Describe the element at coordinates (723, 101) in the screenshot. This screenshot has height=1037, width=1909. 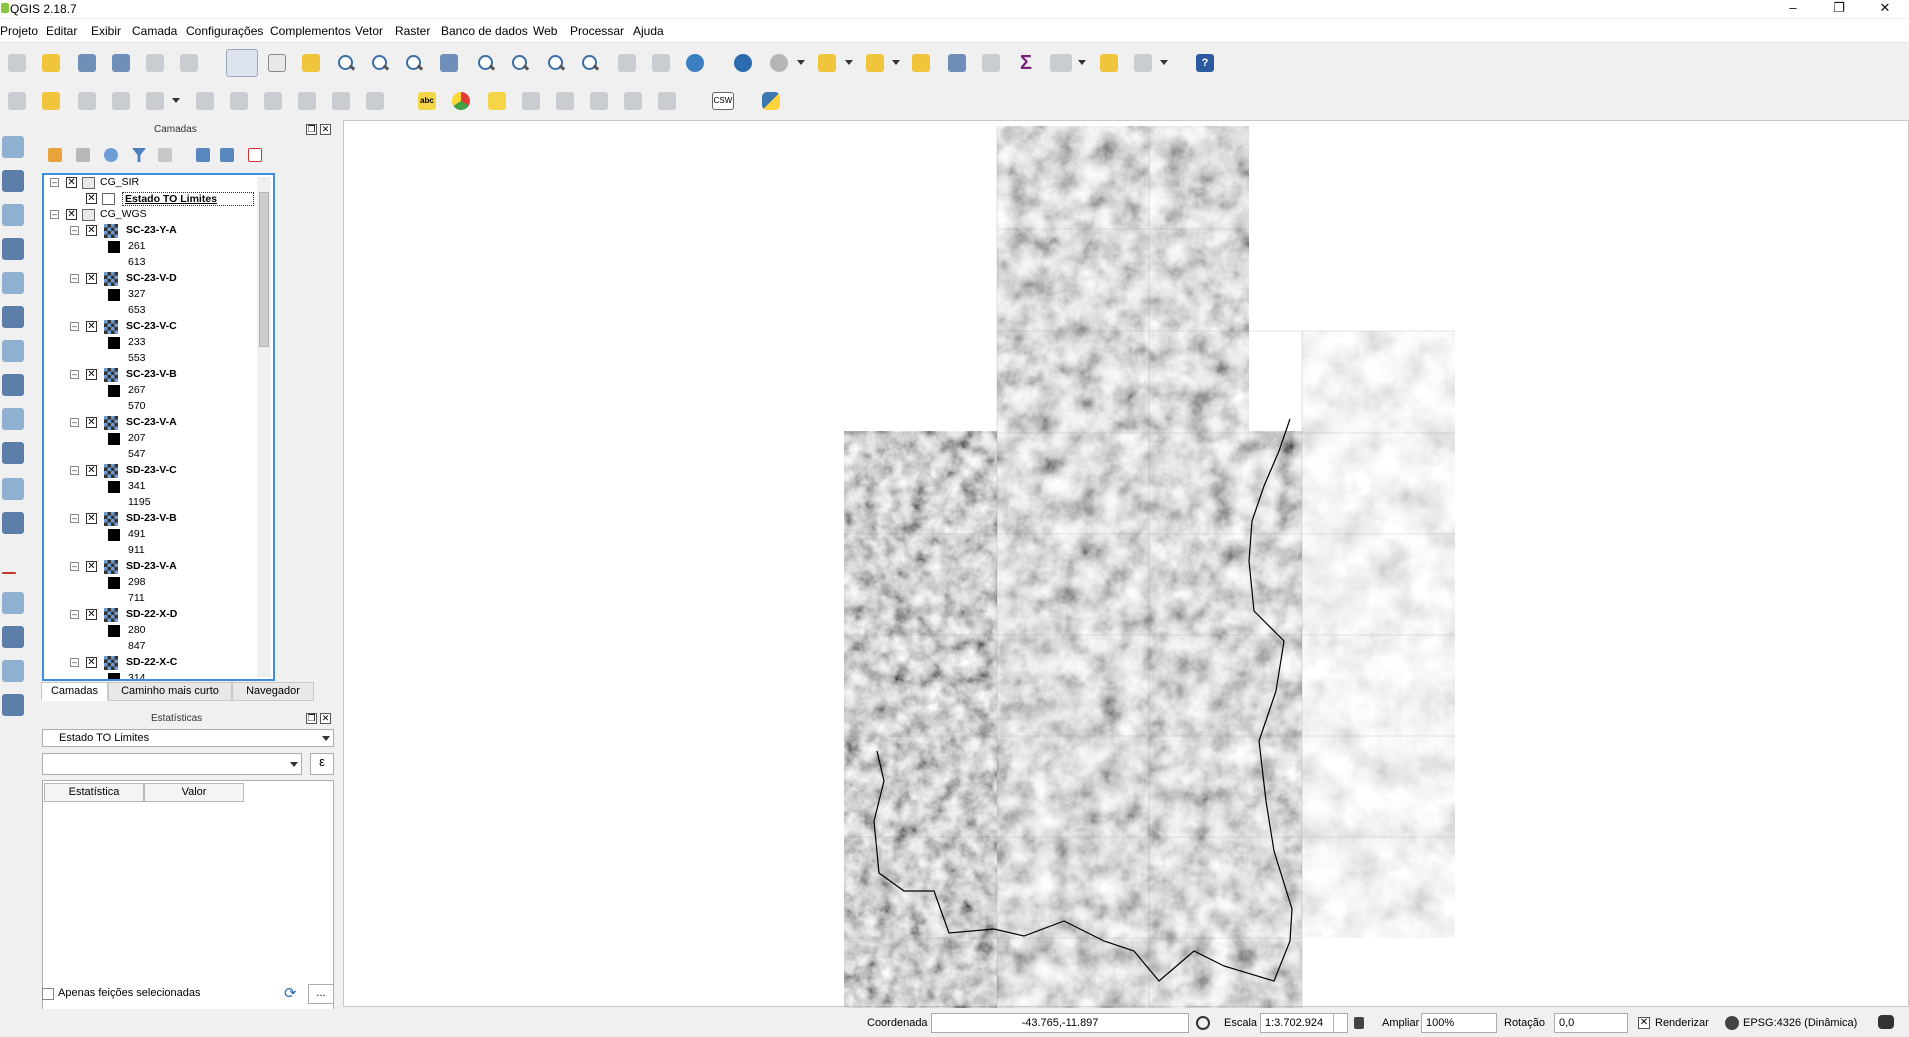
I see `metasearch-icon: CSW` at that location.